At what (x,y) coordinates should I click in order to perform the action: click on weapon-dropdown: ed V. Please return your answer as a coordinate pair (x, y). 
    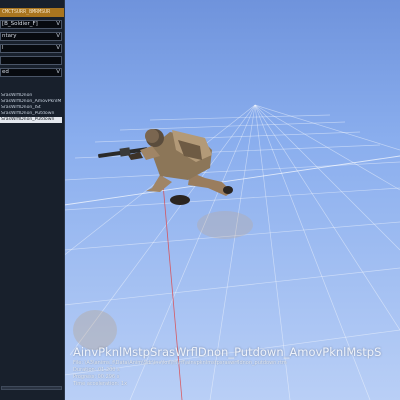
    Looking at the image, I should click on (31, 72).